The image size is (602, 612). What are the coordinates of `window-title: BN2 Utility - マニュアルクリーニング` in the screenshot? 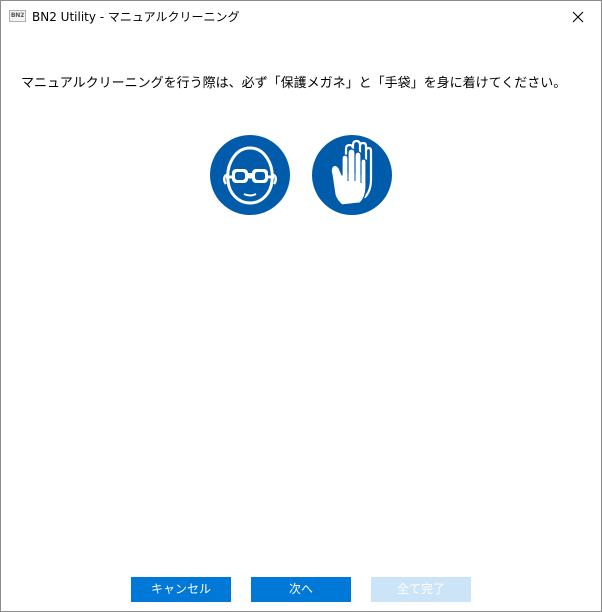 It's located at (136, 17).